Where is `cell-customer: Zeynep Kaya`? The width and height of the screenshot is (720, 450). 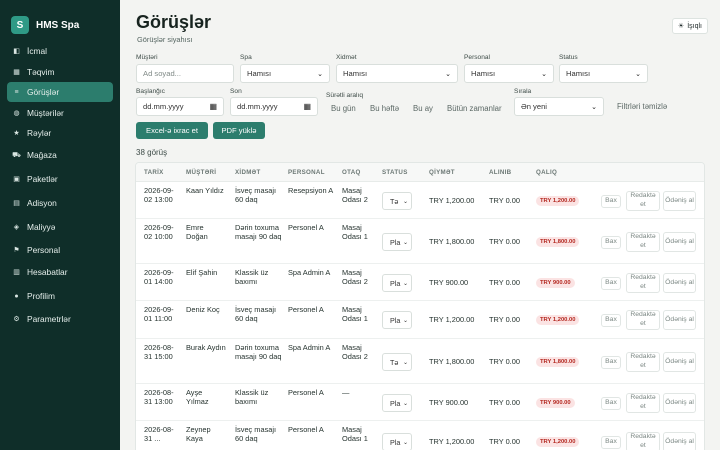 cell-customer: Zeynep Kaya is located at coordinates (198, 434).